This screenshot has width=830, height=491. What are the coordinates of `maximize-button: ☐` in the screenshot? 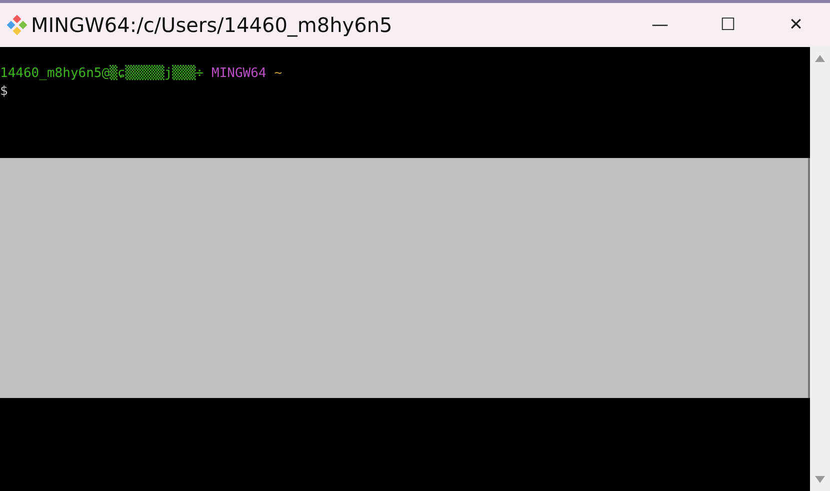 It's located at (728, 25).